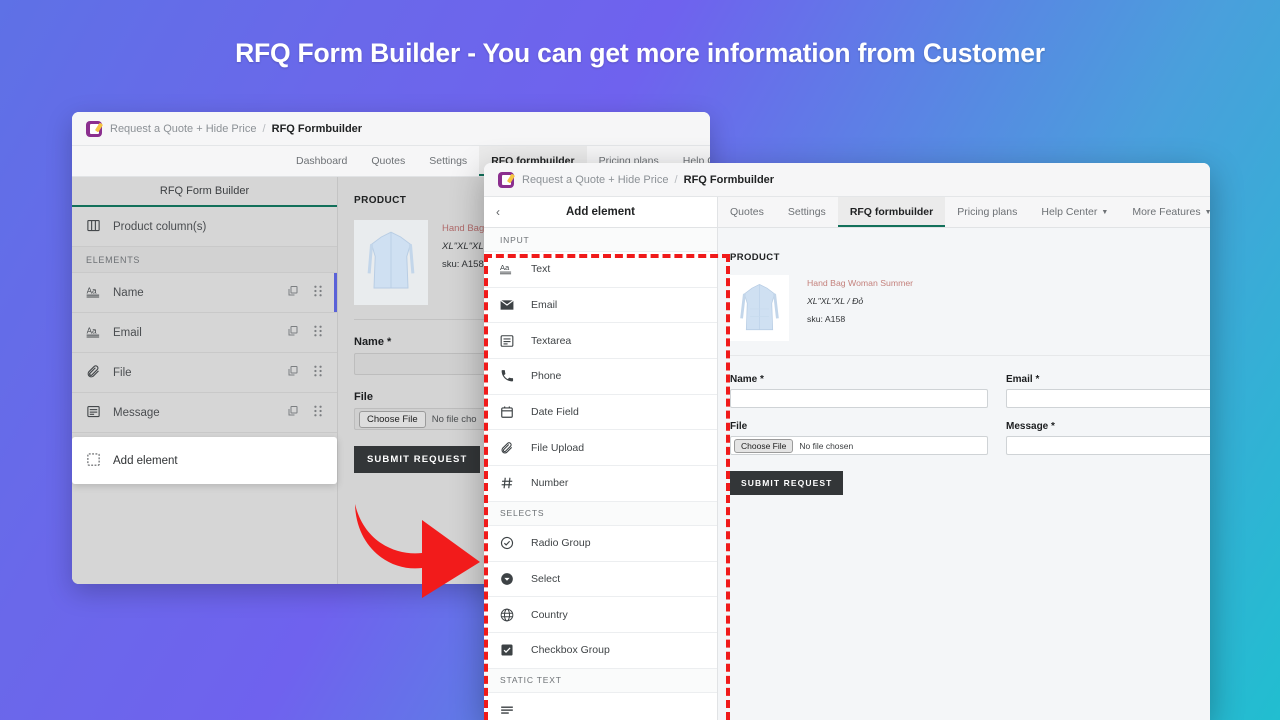 This screenshot has width=1280, height=720. I want to click on form-column-right: Email * Message *, so click(1108, 434).